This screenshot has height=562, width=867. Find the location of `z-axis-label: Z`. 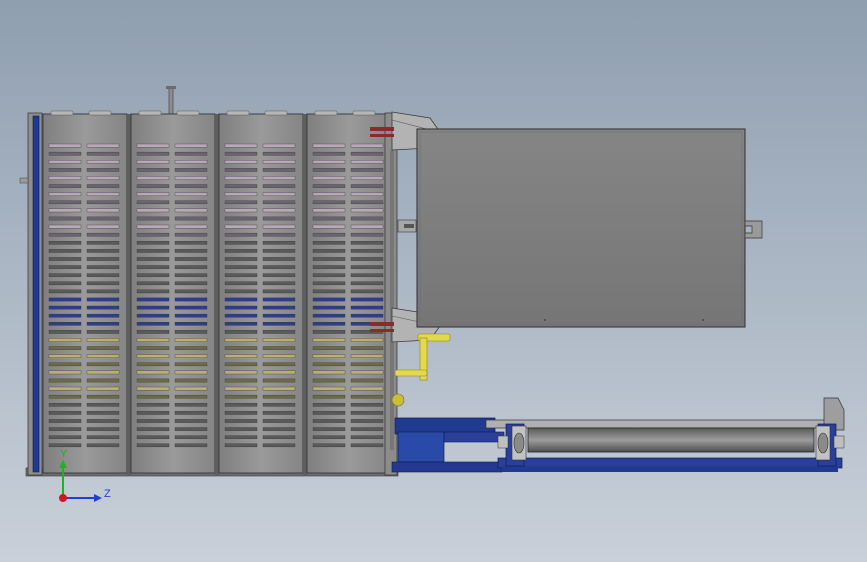

z-axis-label: Z is located at coordinates (107, 494).